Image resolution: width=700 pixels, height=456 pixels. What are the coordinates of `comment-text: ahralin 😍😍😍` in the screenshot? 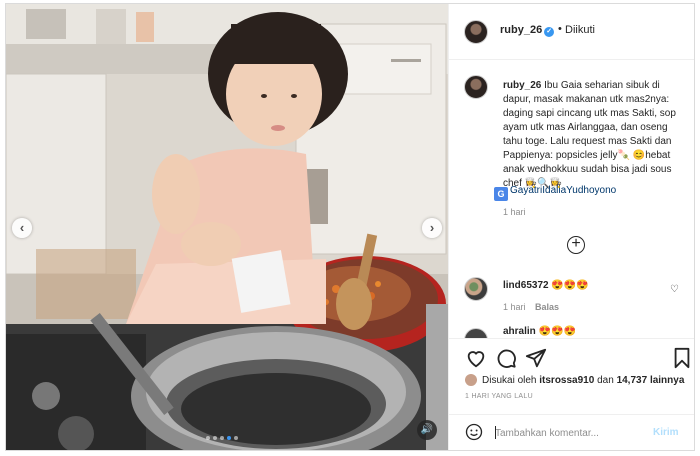 It's located at (539, 331).